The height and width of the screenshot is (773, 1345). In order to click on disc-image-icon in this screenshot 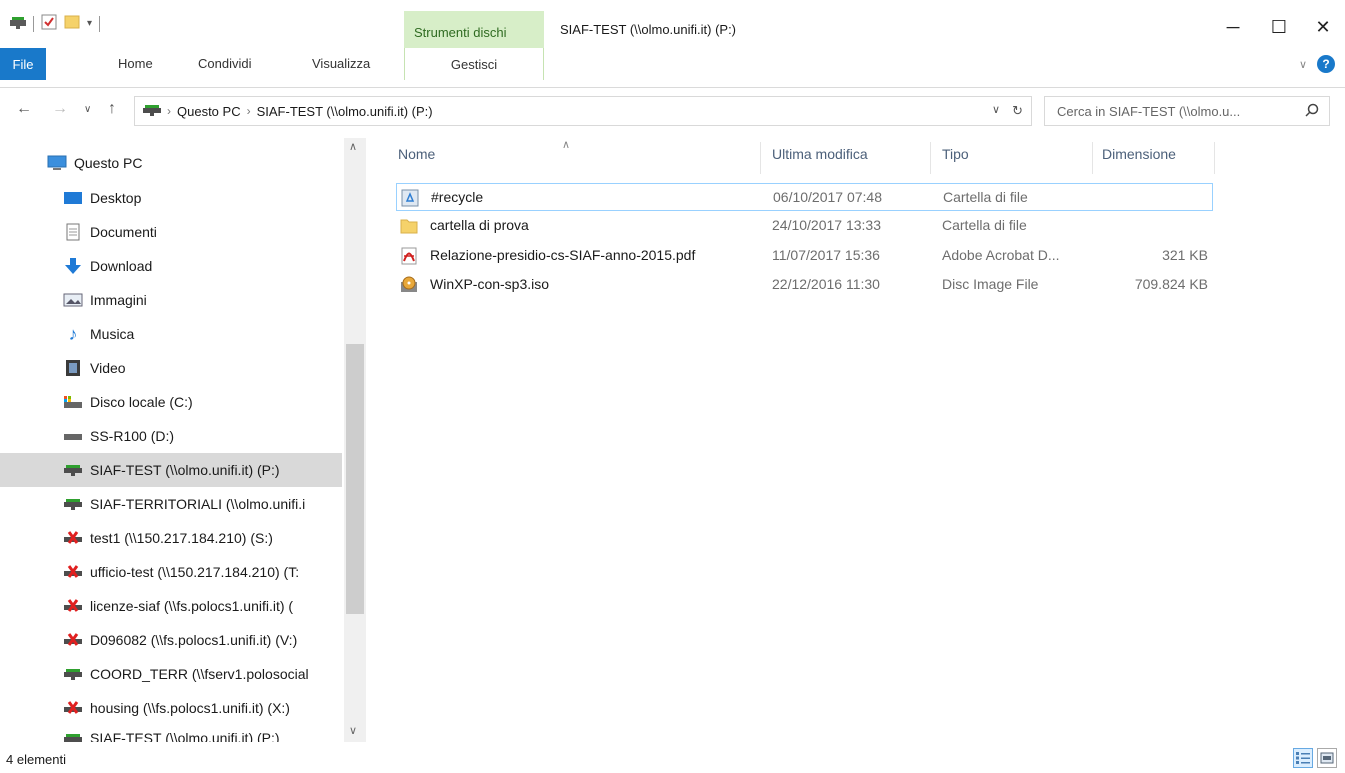, I will do `click(409, 285)`.